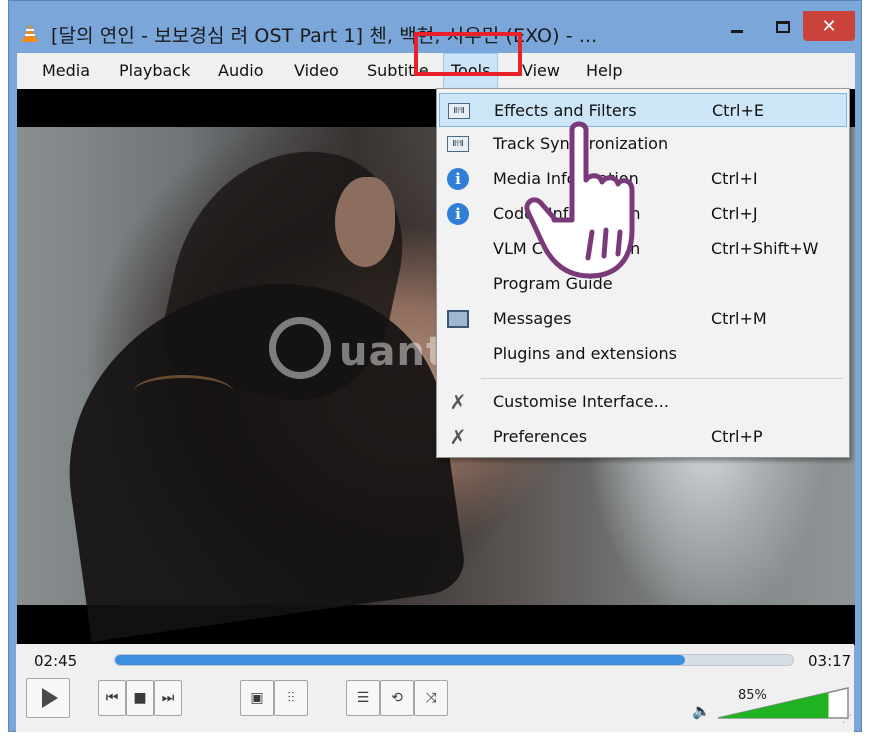  I want to click on highlight-box, so click(468, 54).